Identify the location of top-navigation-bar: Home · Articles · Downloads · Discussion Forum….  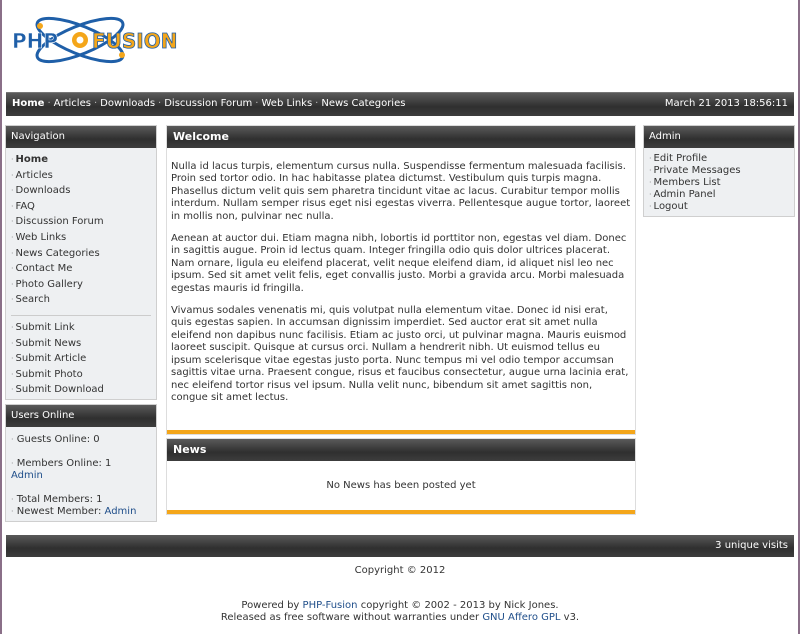
(400, 104).